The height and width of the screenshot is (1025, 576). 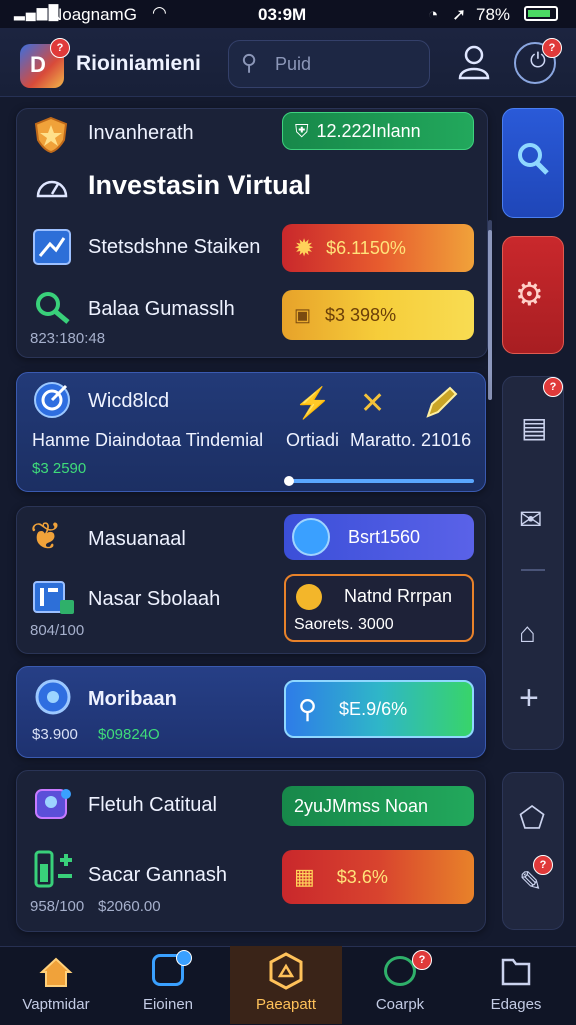 I want to click on search-input: ⚲ Puid, so click(x=329, y=64).